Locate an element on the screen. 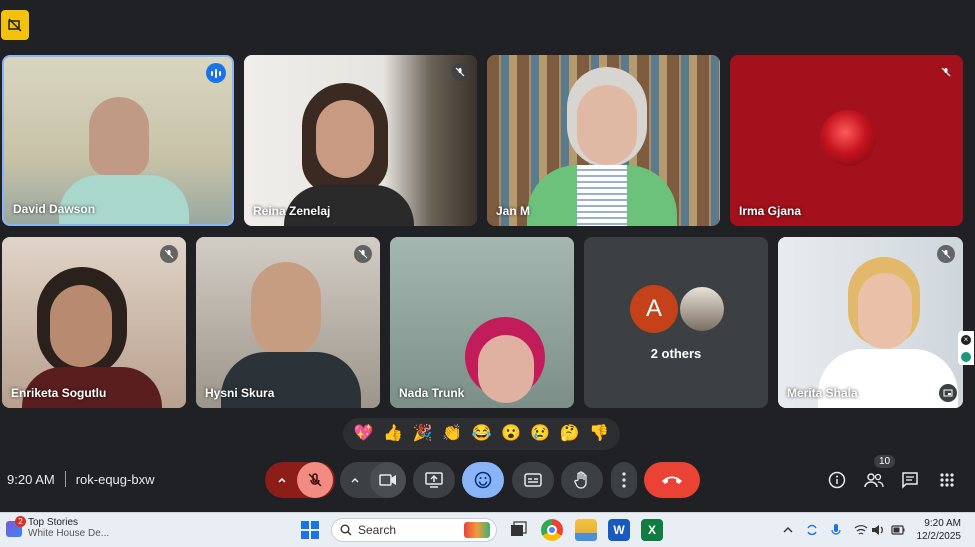  battery-tray-button is located at coordinates (898, 530).